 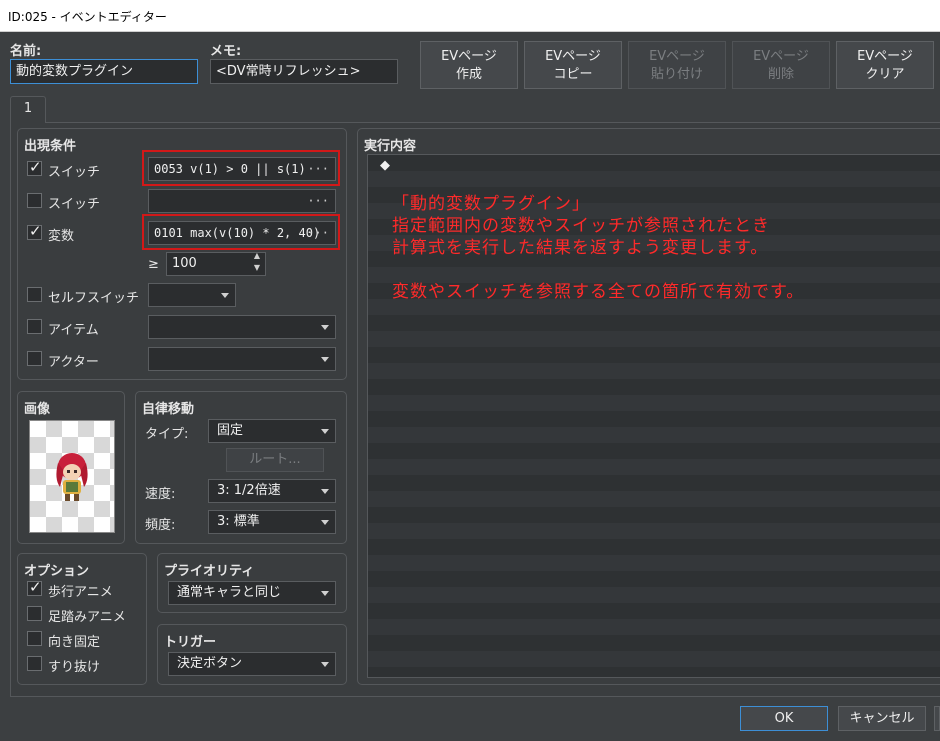 I want to click on switch1-value: 0053 v(1) > 0 || s(1), so click(x=230, y=169).